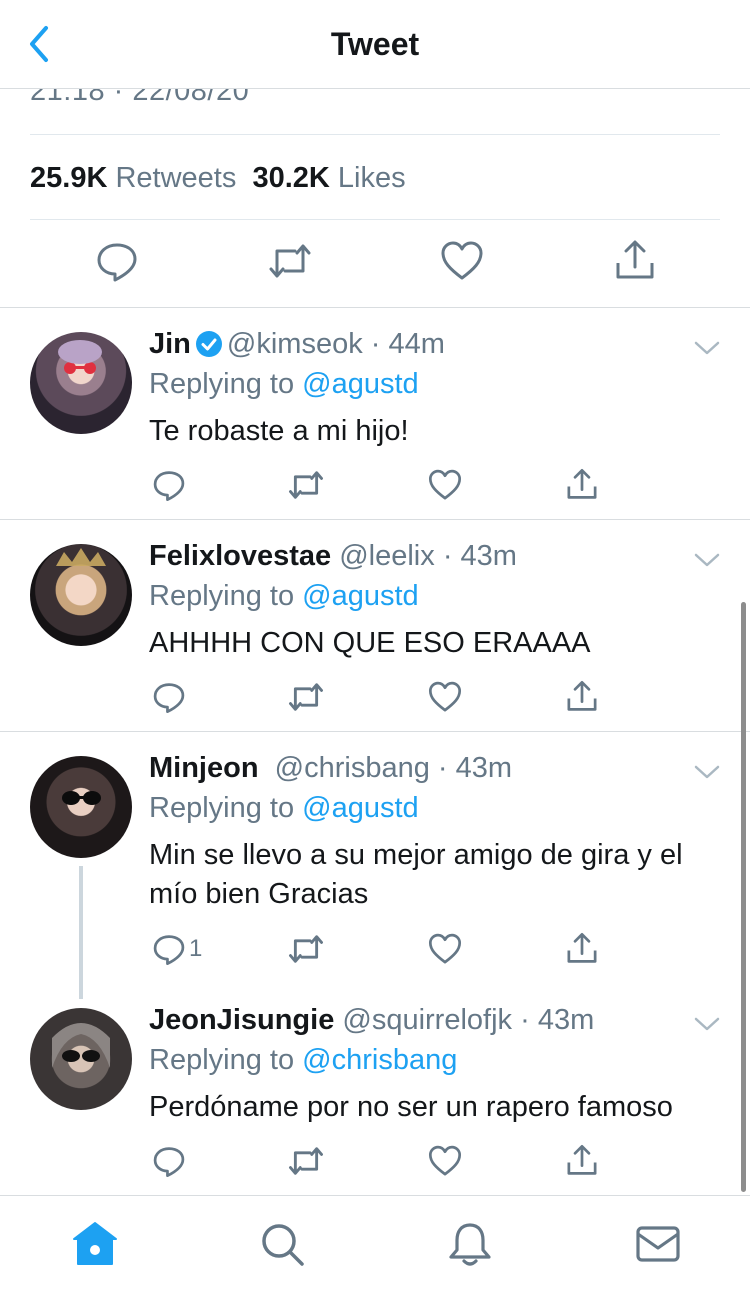 The image size is (750, 1294). I want to click on author-line: Minjeon @chrisbang · 43m, so click(429, 768).